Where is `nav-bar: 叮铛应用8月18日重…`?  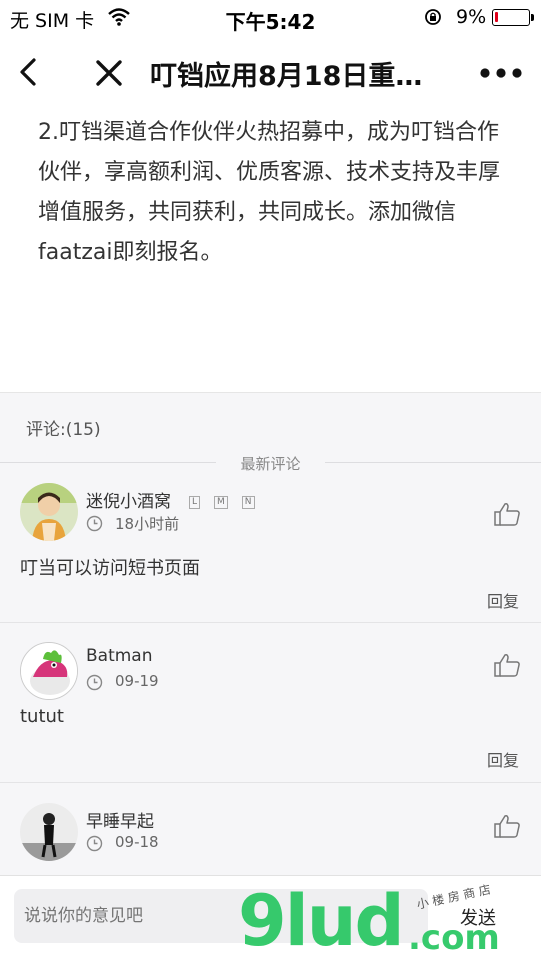
nav-bar: 叮铛应用8月18日重… is located at coordinates (270, 72).